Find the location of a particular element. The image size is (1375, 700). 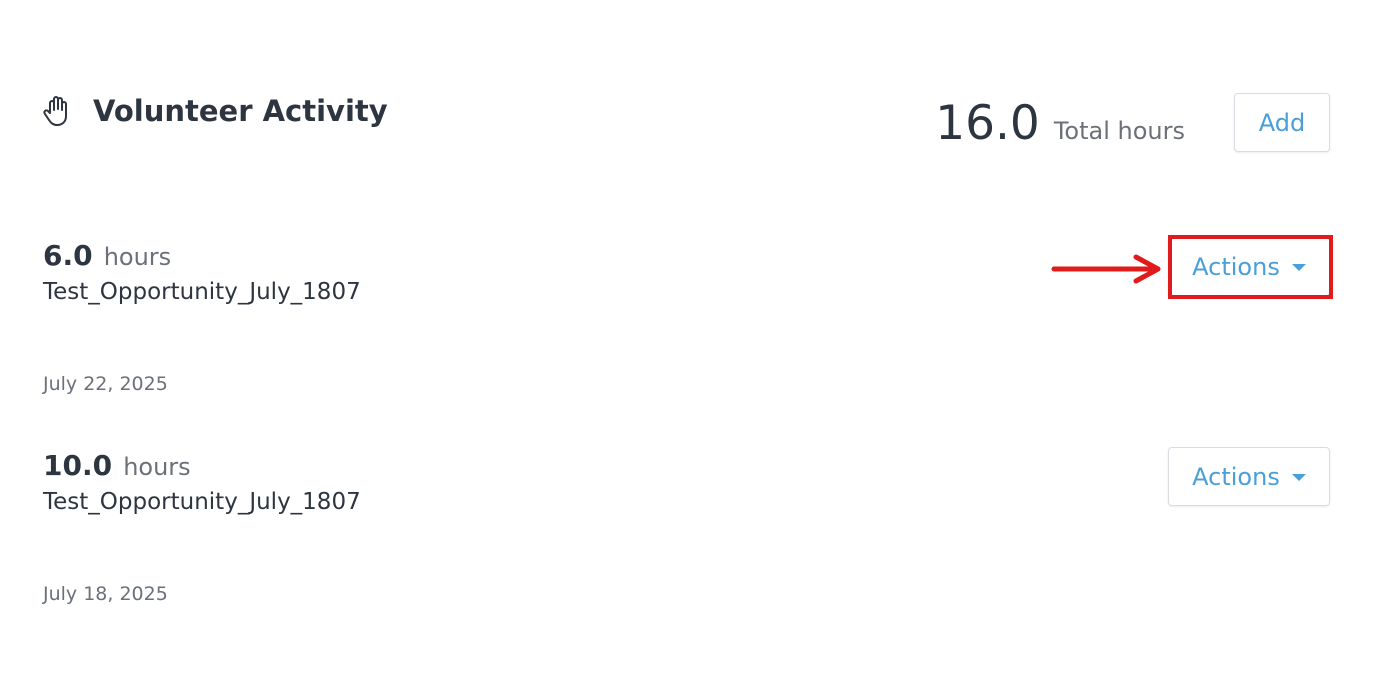

entry-hours: 10.0 hours is located at coordinates (117, 468).